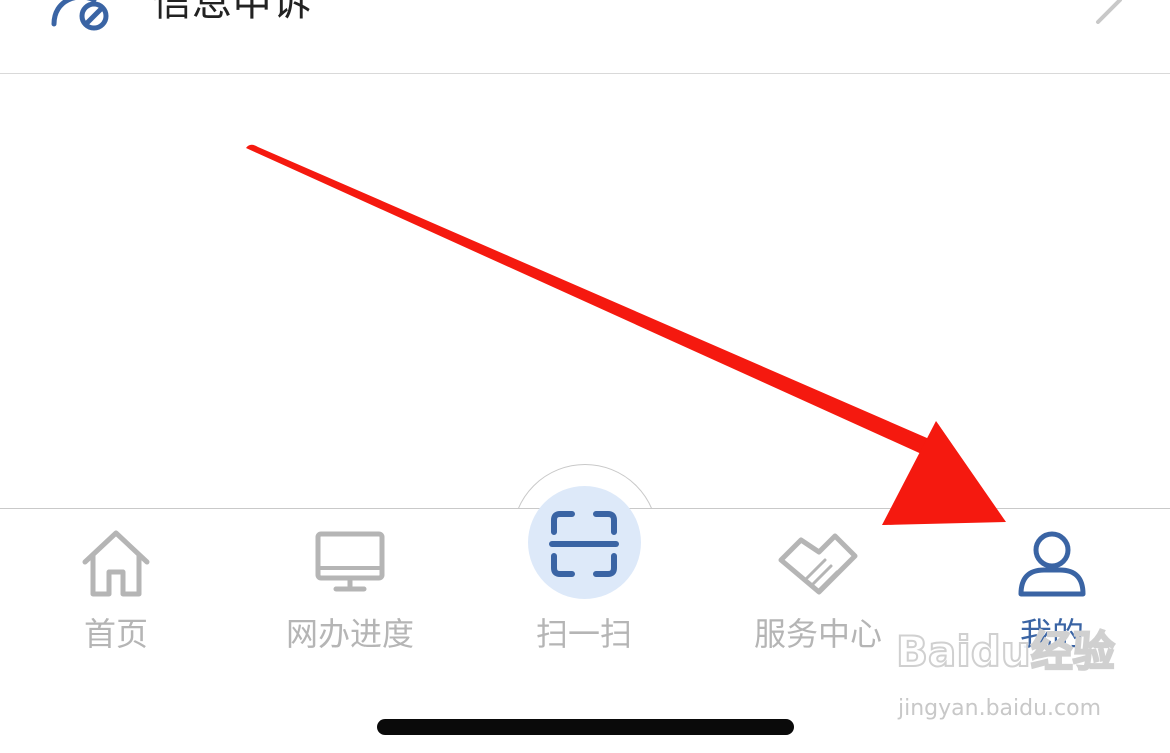 This screenshot has width=1170, height=753. What do you see at coordinates (80, 15) in the screenshot?
I see `appeal-icon` at bounding box center [80, 15].